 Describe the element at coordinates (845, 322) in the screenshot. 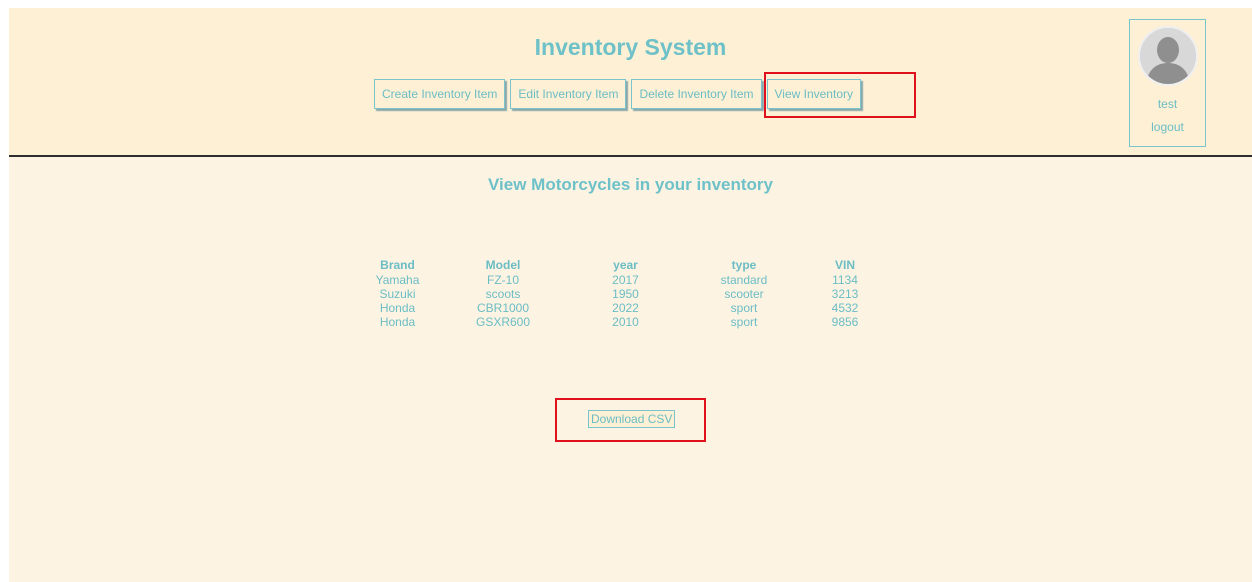

I see `cell-vin: 9856` at that location.